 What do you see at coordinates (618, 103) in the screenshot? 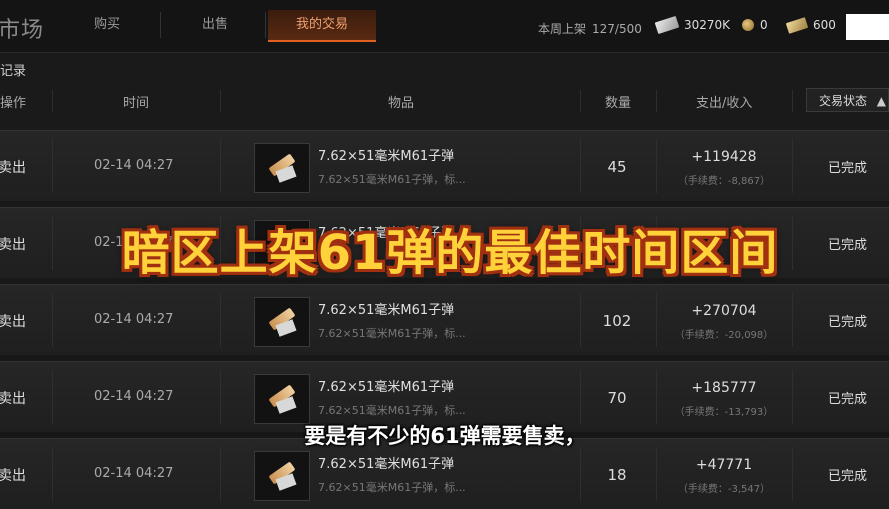
I see `col-quantity: 数量` at bounding box center [618, 103].